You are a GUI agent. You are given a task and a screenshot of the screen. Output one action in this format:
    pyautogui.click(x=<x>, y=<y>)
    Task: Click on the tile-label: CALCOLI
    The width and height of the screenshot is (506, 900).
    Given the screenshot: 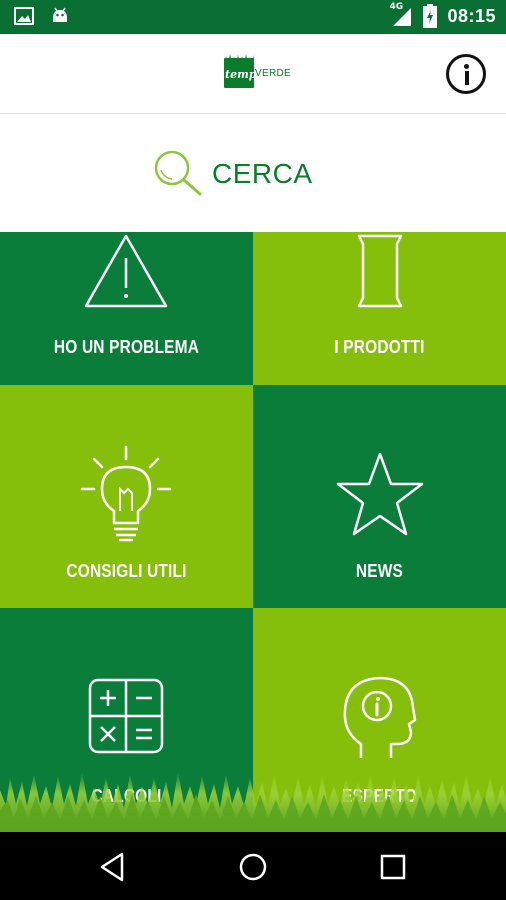 What is the action you would take?
    pyautogui.click(x=126, y=796)
    